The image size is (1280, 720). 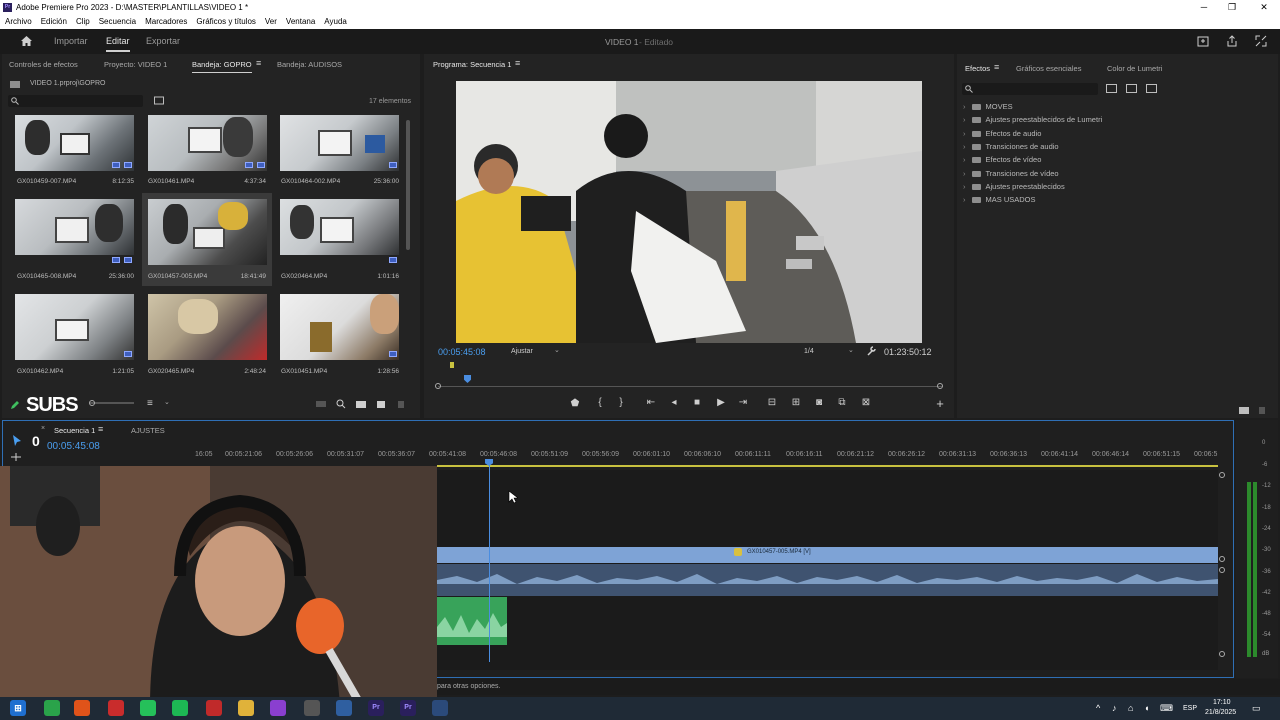 What do you see at coordinates (180, 708) in the screenshot?
I see `spotify-icon` at bounding box center [180, 708].